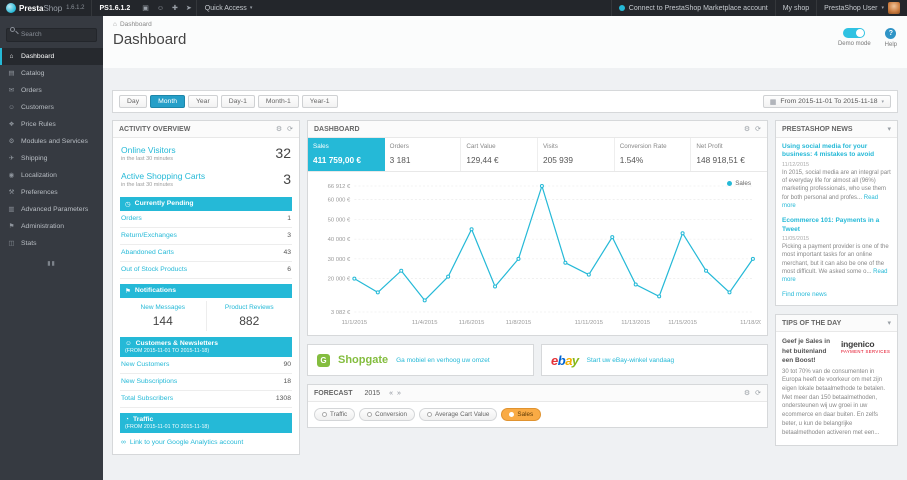 This screenshot has height=480, width=907. What do you see at coordinates (160, 8) in the screenshot?
I see `profile-icon: ☺` at bounding box center [160, 8].